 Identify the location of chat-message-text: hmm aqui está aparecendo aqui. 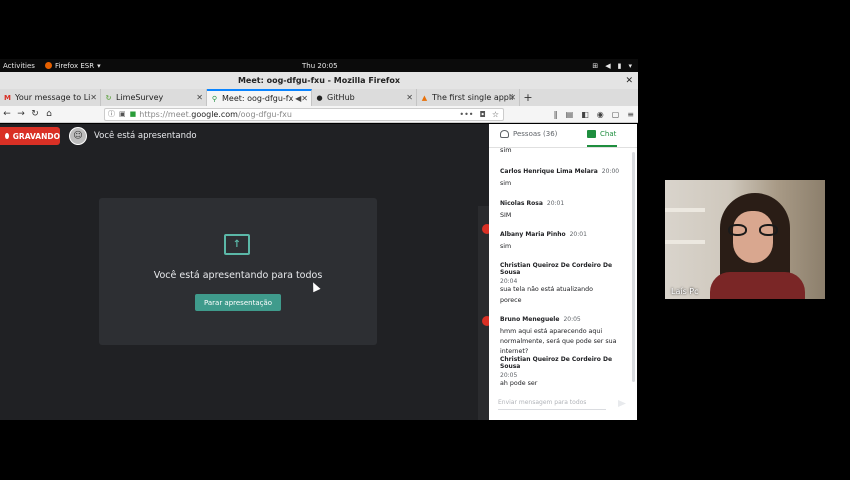
(551, 331).